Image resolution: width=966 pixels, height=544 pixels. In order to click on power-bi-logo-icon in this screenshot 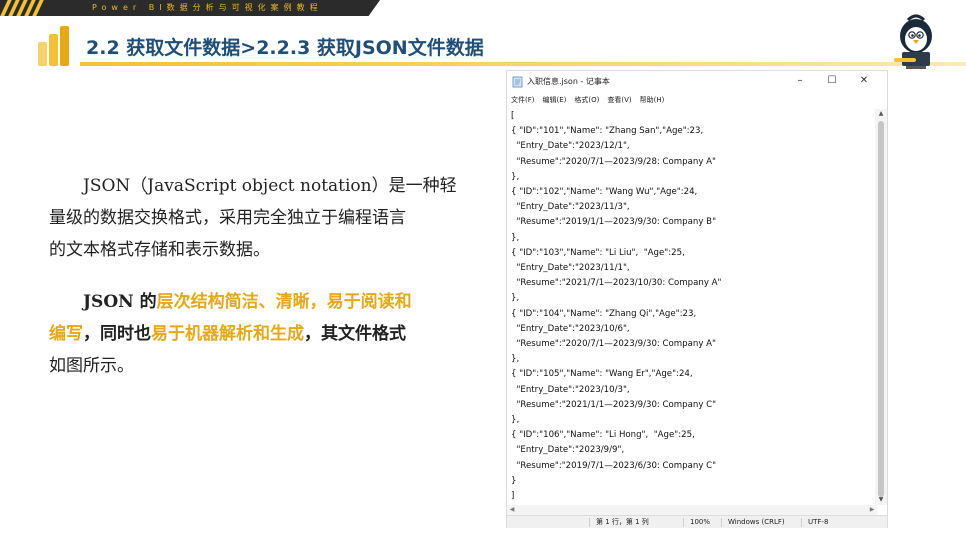, I will do `click(54, 46)`.